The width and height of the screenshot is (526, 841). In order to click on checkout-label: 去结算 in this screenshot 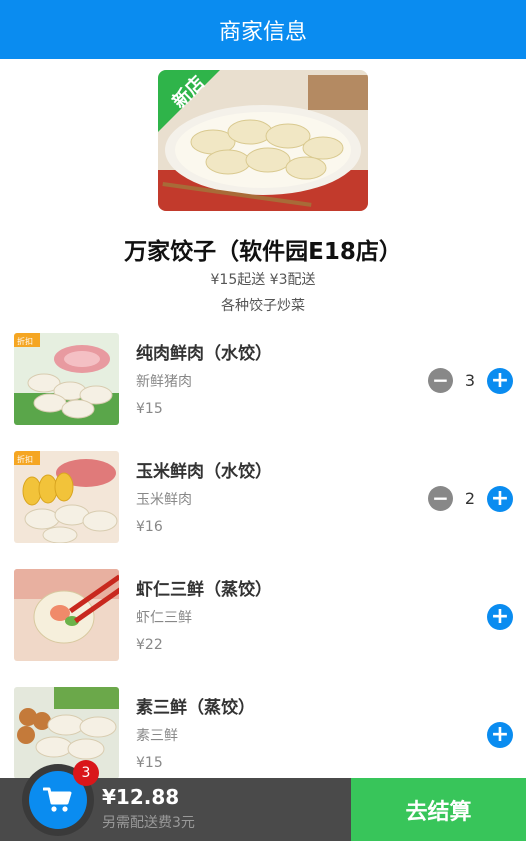, I will do `click(438, 812)`.